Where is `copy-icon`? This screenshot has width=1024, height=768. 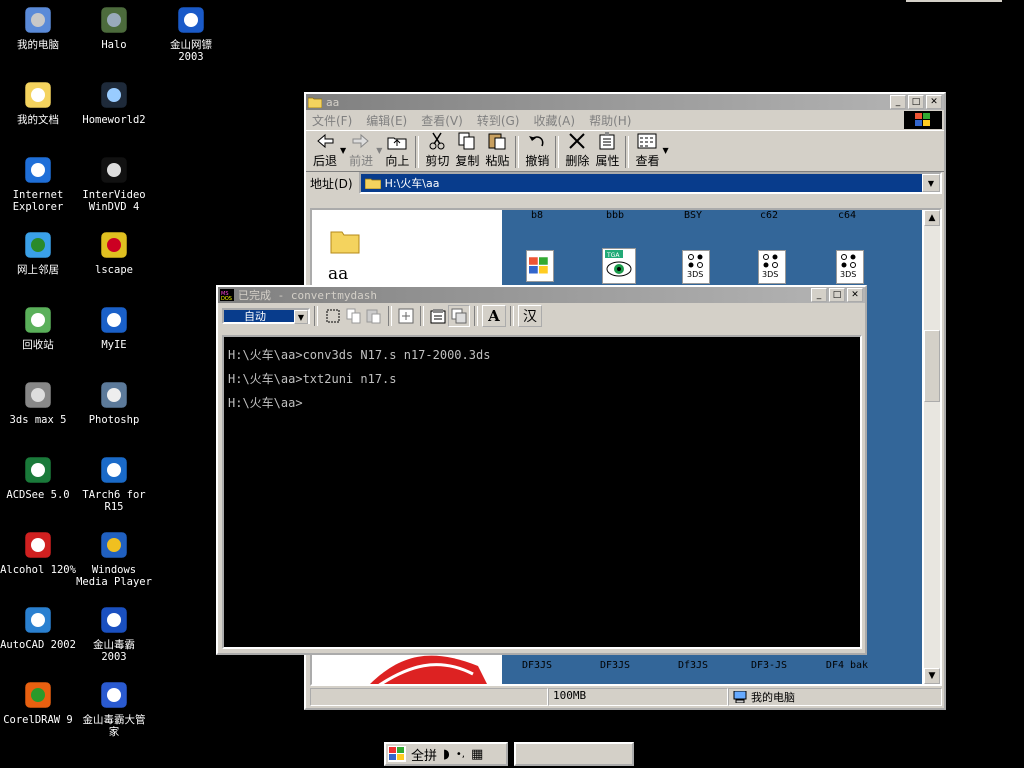
copy-icon is located at coordinates (466, 141).